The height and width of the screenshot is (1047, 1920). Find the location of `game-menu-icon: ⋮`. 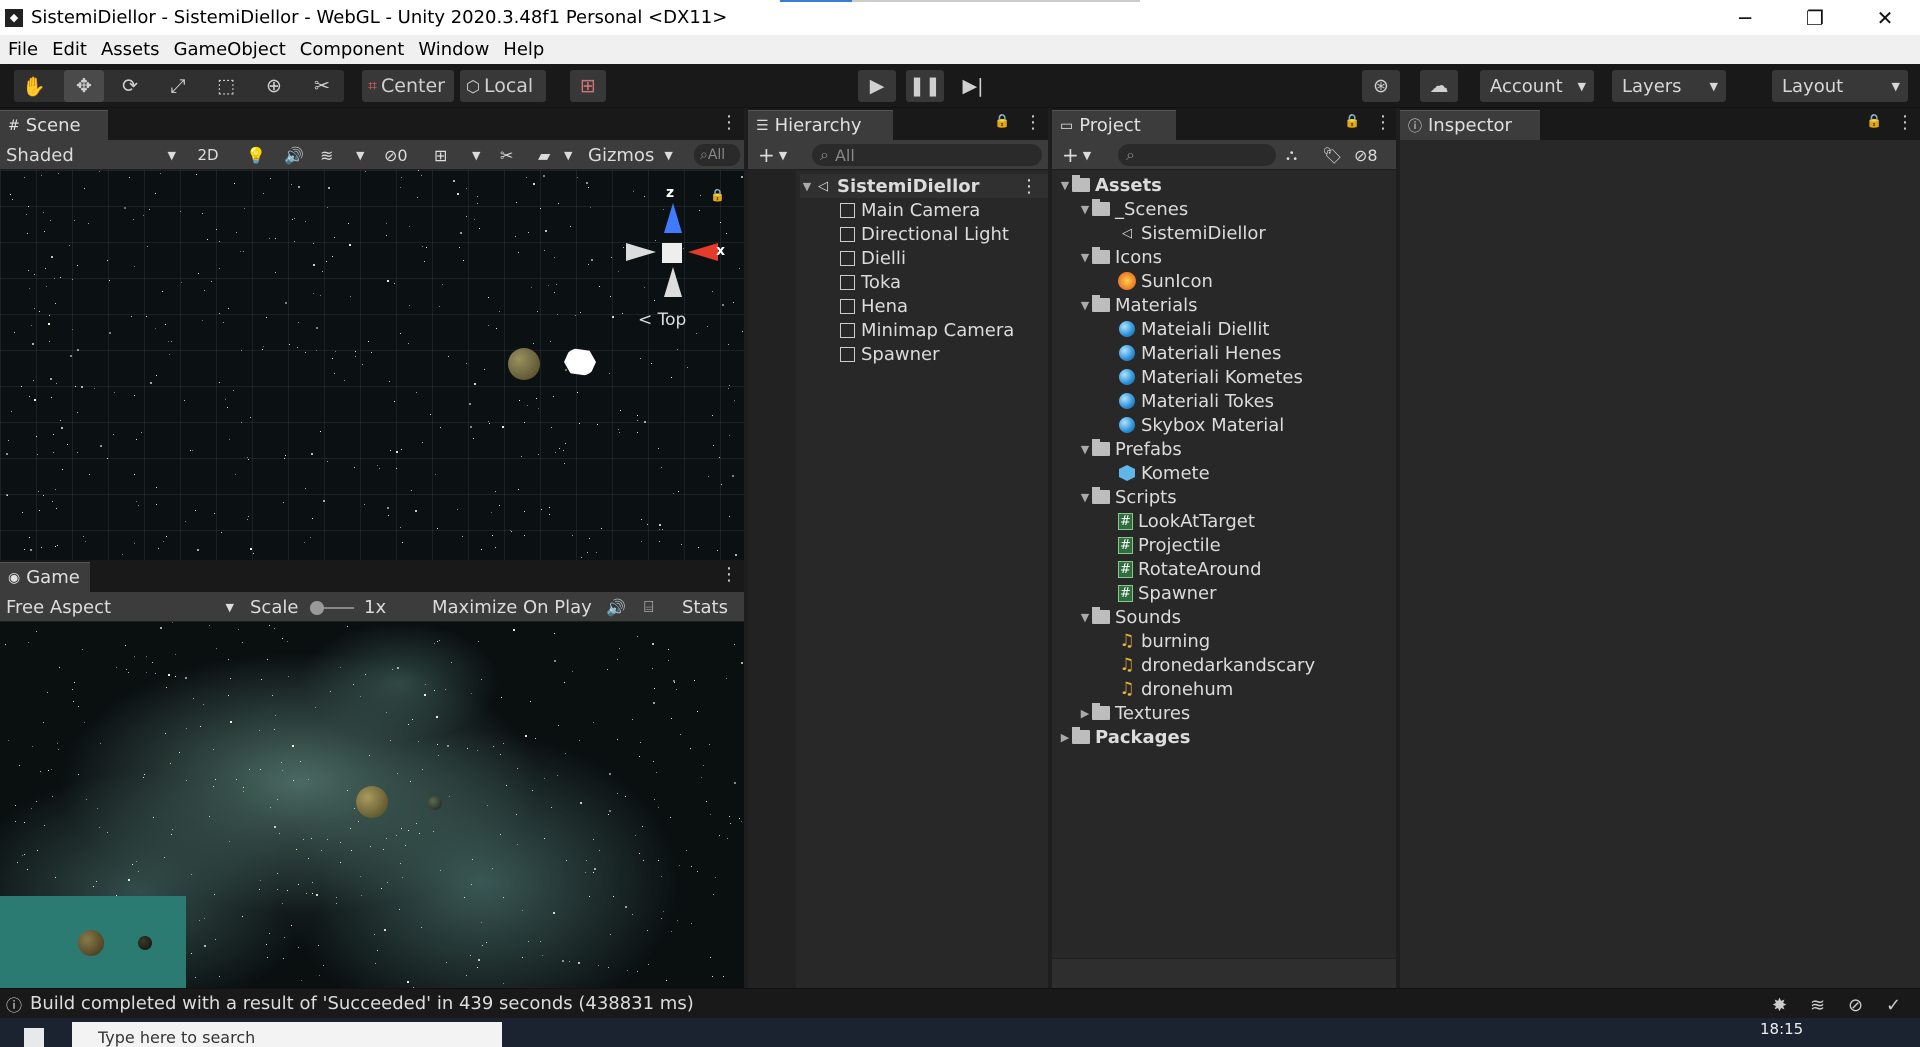

game-menu-icon: ⋮ is located at coordinates (729, 574).